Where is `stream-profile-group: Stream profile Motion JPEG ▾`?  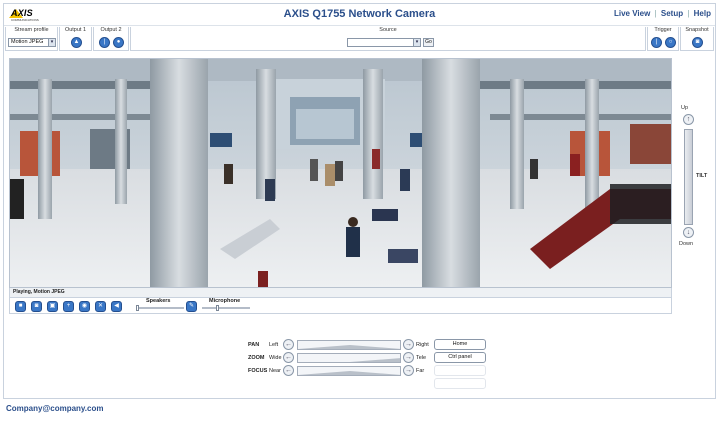
stream-profile-group: Stream profile Motion JPEG ▾ is located at coordinates (31, 39).